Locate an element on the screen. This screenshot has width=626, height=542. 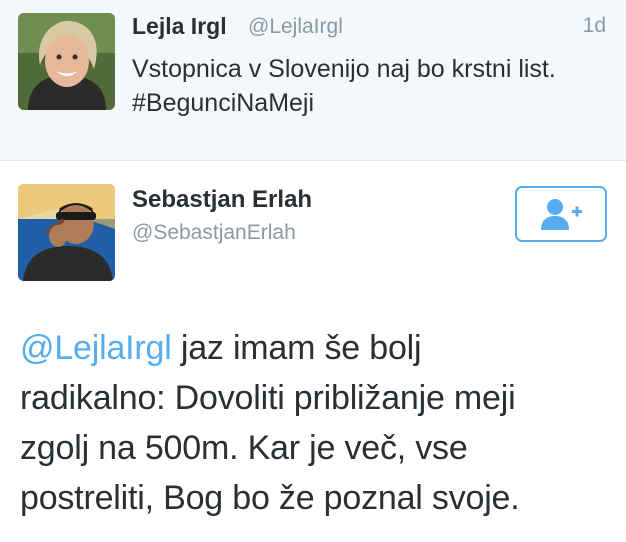
reply-text-line: radikalno: Dovoliti približanje meji is located at coordinates (268, 398).